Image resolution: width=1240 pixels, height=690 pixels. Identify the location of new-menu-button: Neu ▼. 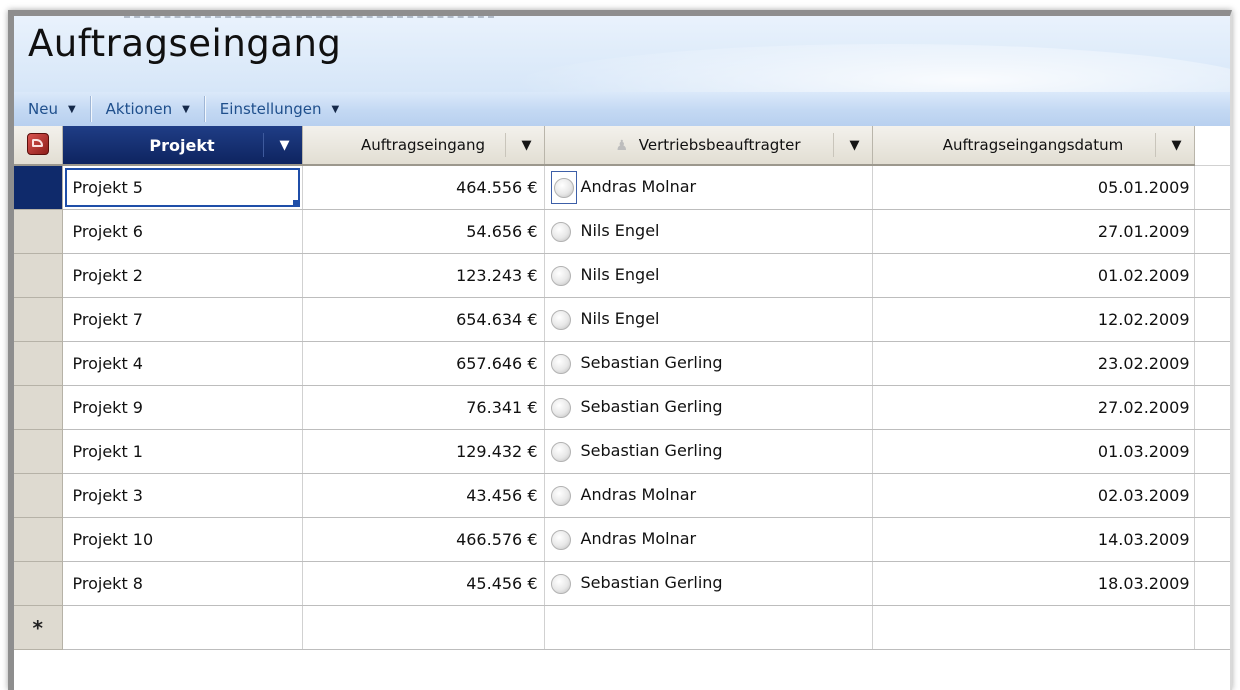
(52, 109).